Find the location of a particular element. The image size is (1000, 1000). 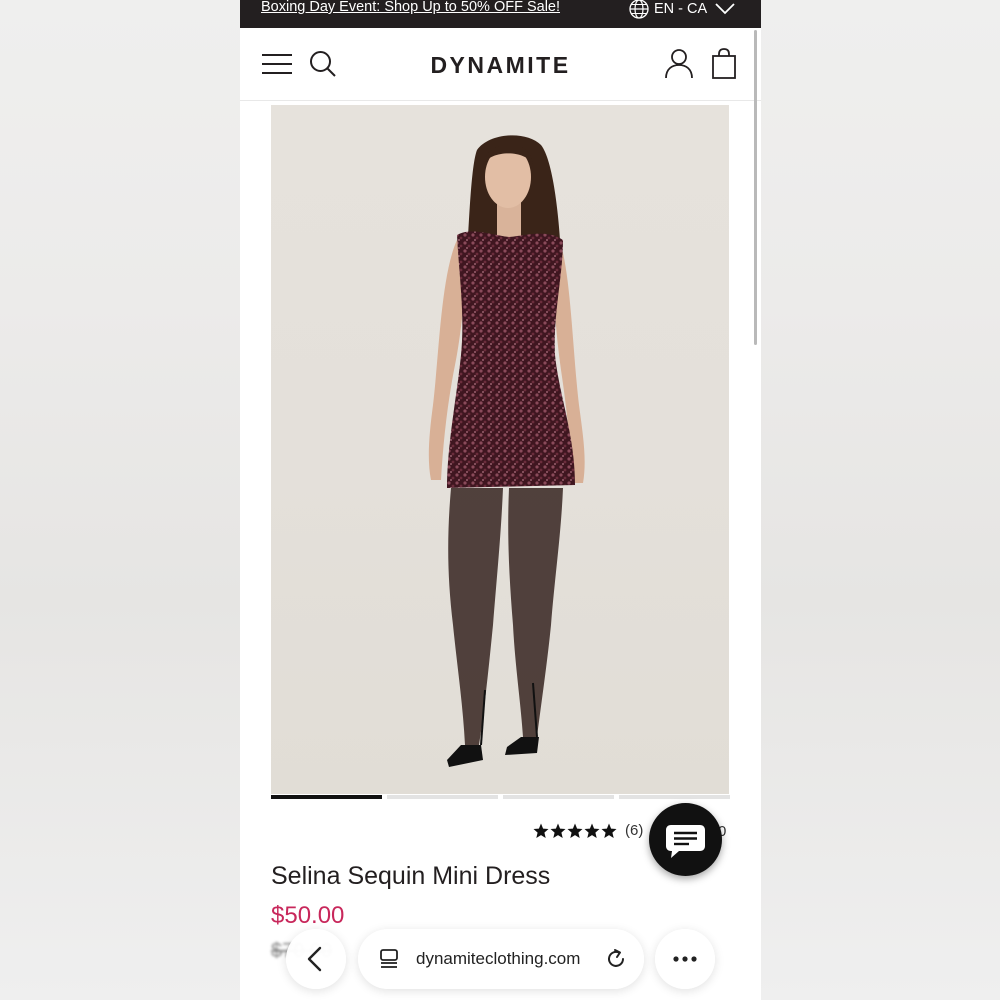

site-header: DYNAMITE is located at coordinates (500, 64).